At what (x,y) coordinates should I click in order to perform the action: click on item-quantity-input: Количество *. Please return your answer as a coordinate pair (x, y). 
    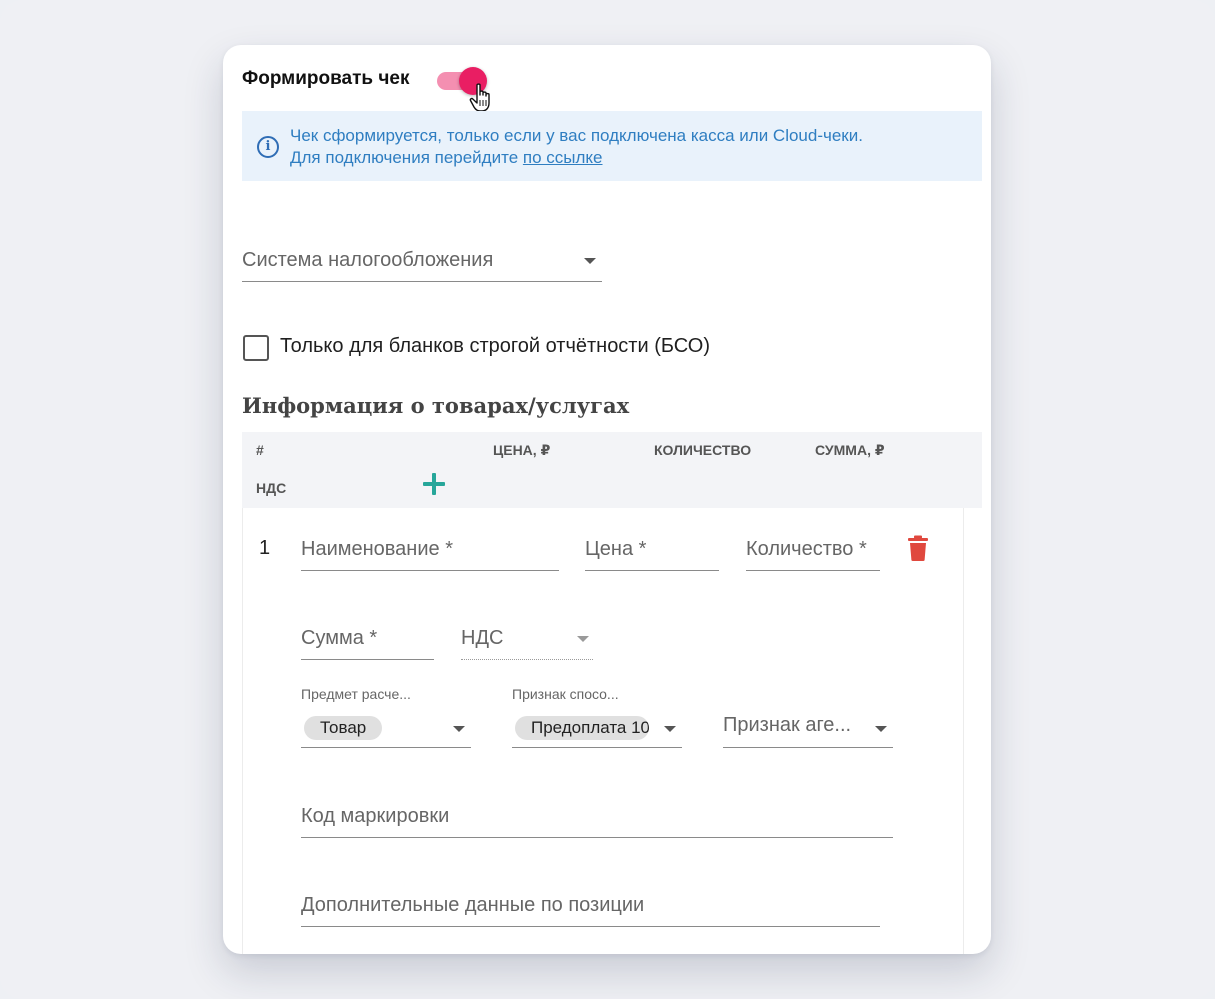
    Looking at the image, I should click on (813, 552).